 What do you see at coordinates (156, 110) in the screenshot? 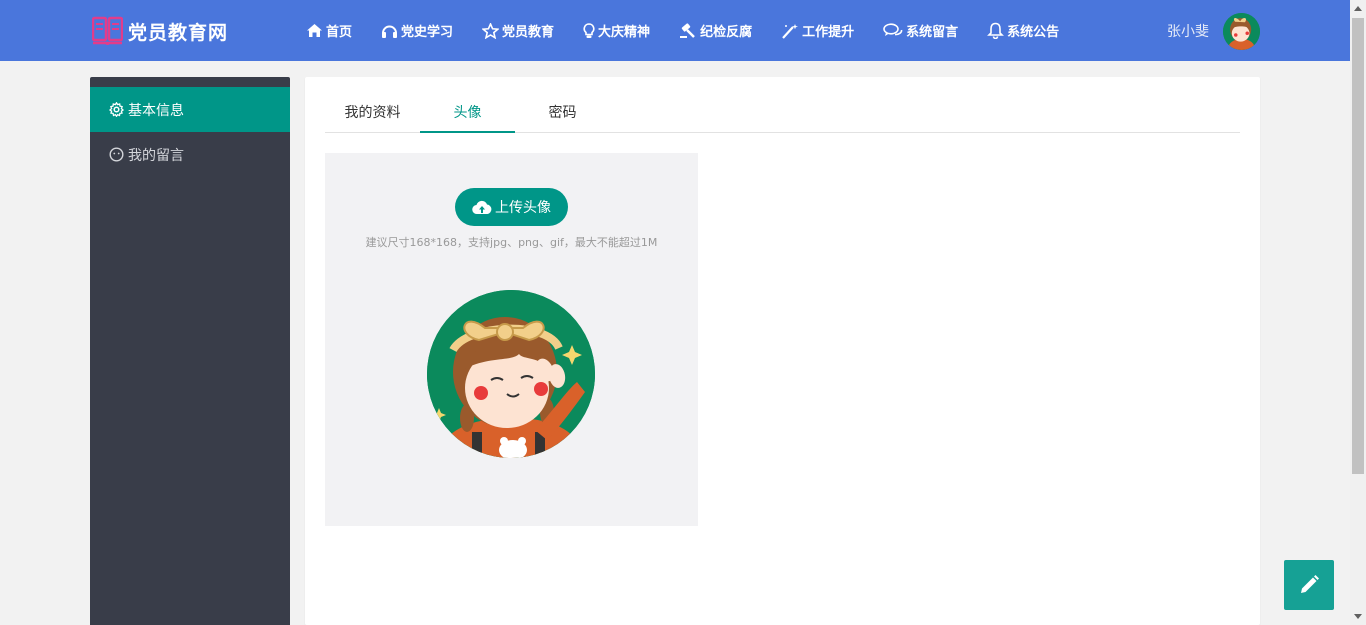
I see `sidebar-item-label: 基本信息` at bounding box center [156, 110].